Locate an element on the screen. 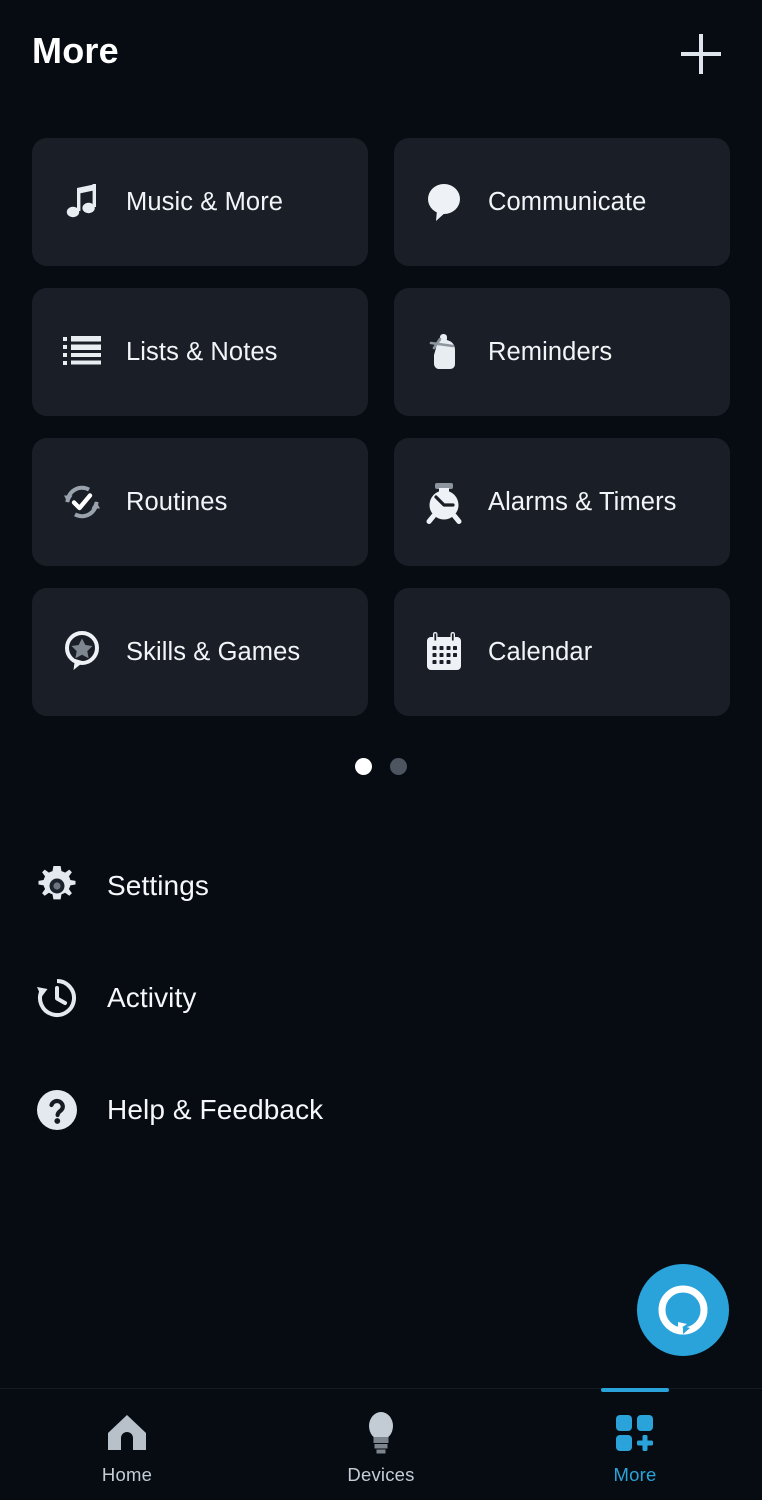 The height and width of the screenshot is (1500, 762). nav-tab-label: Home is located at coordinates (127, 1474).